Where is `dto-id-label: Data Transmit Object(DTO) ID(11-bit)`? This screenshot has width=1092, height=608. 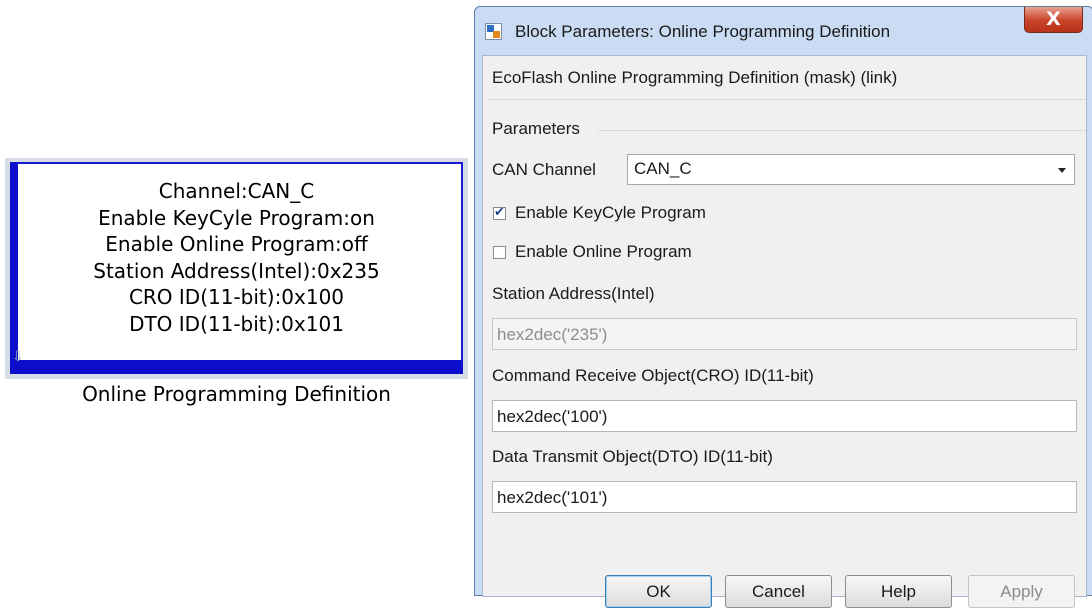
dto-id-label: Data Transmit Object(DTO) ID(11-bit) is located at coordinates (632, 456).